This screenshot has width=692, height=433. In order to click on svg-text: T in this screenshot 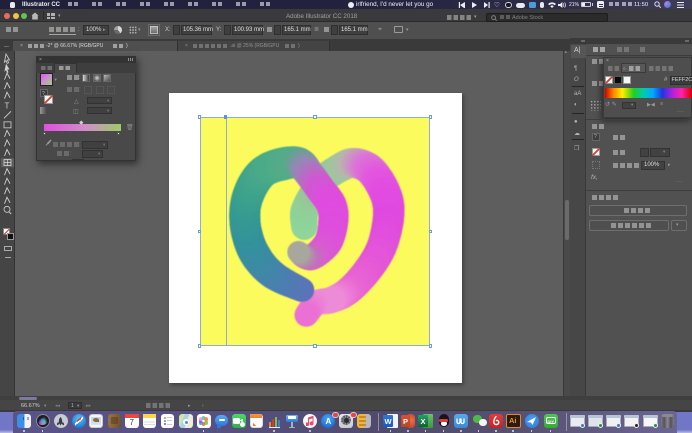, I will do `click(7, 105)`.